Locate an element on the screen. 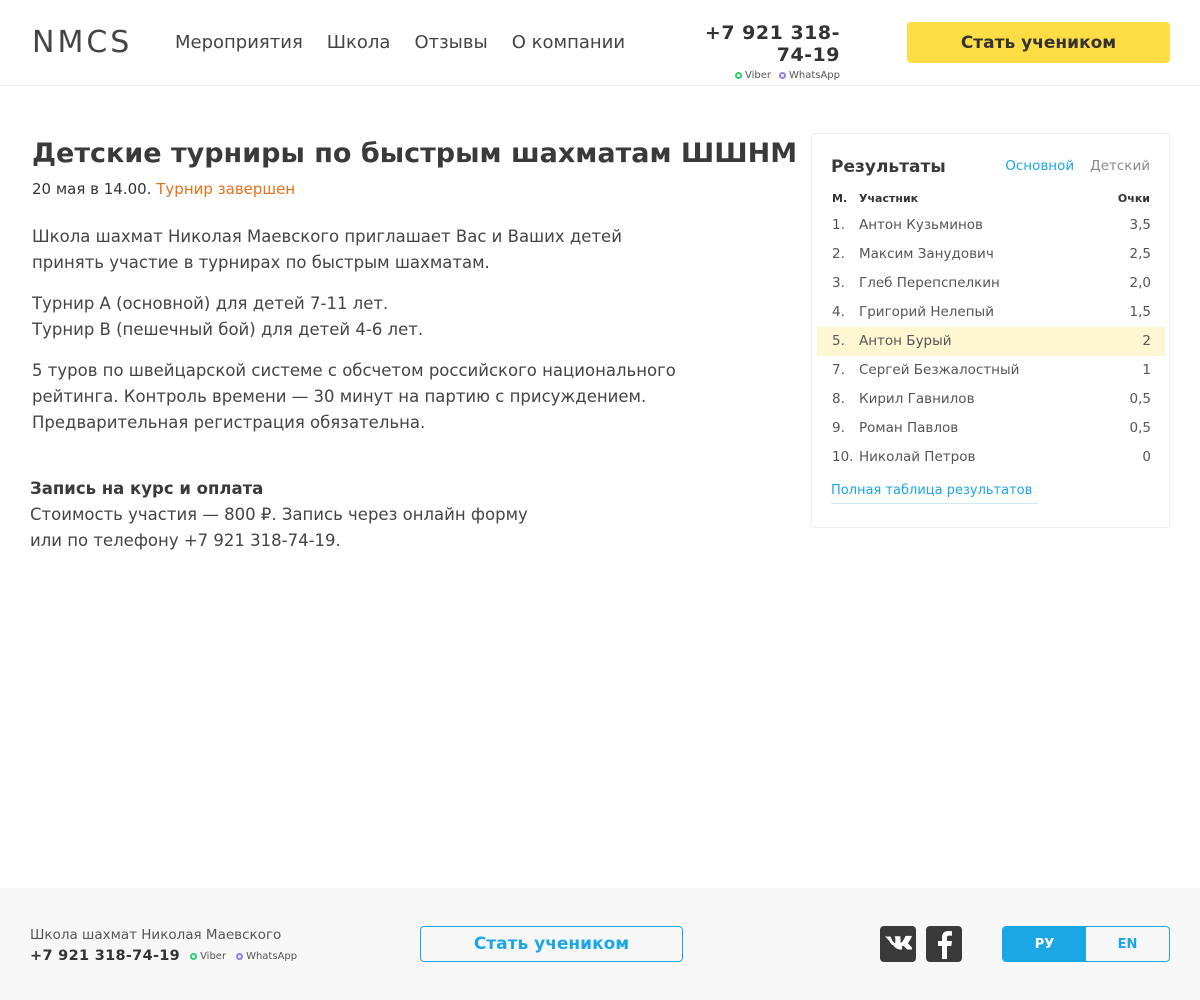  table-row: 4. Григорий Нелепый 1,5 is located at coordinates (991, 312).